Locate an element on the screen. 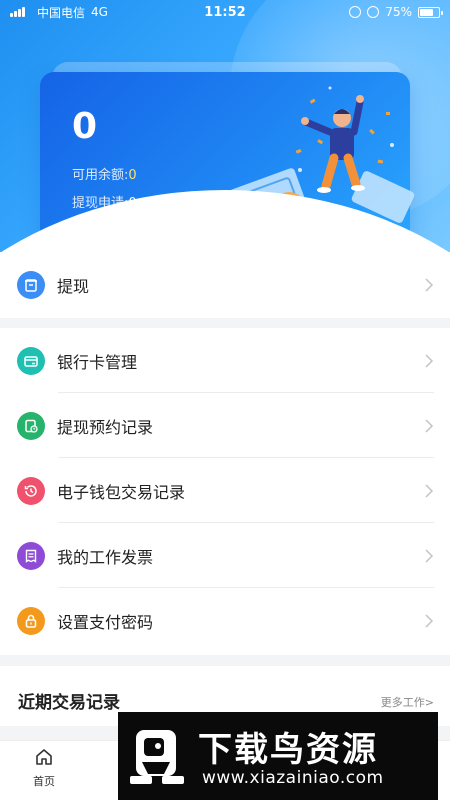 The image size is (450, 800). withdraw-icon is located at coordinates (31, 284).